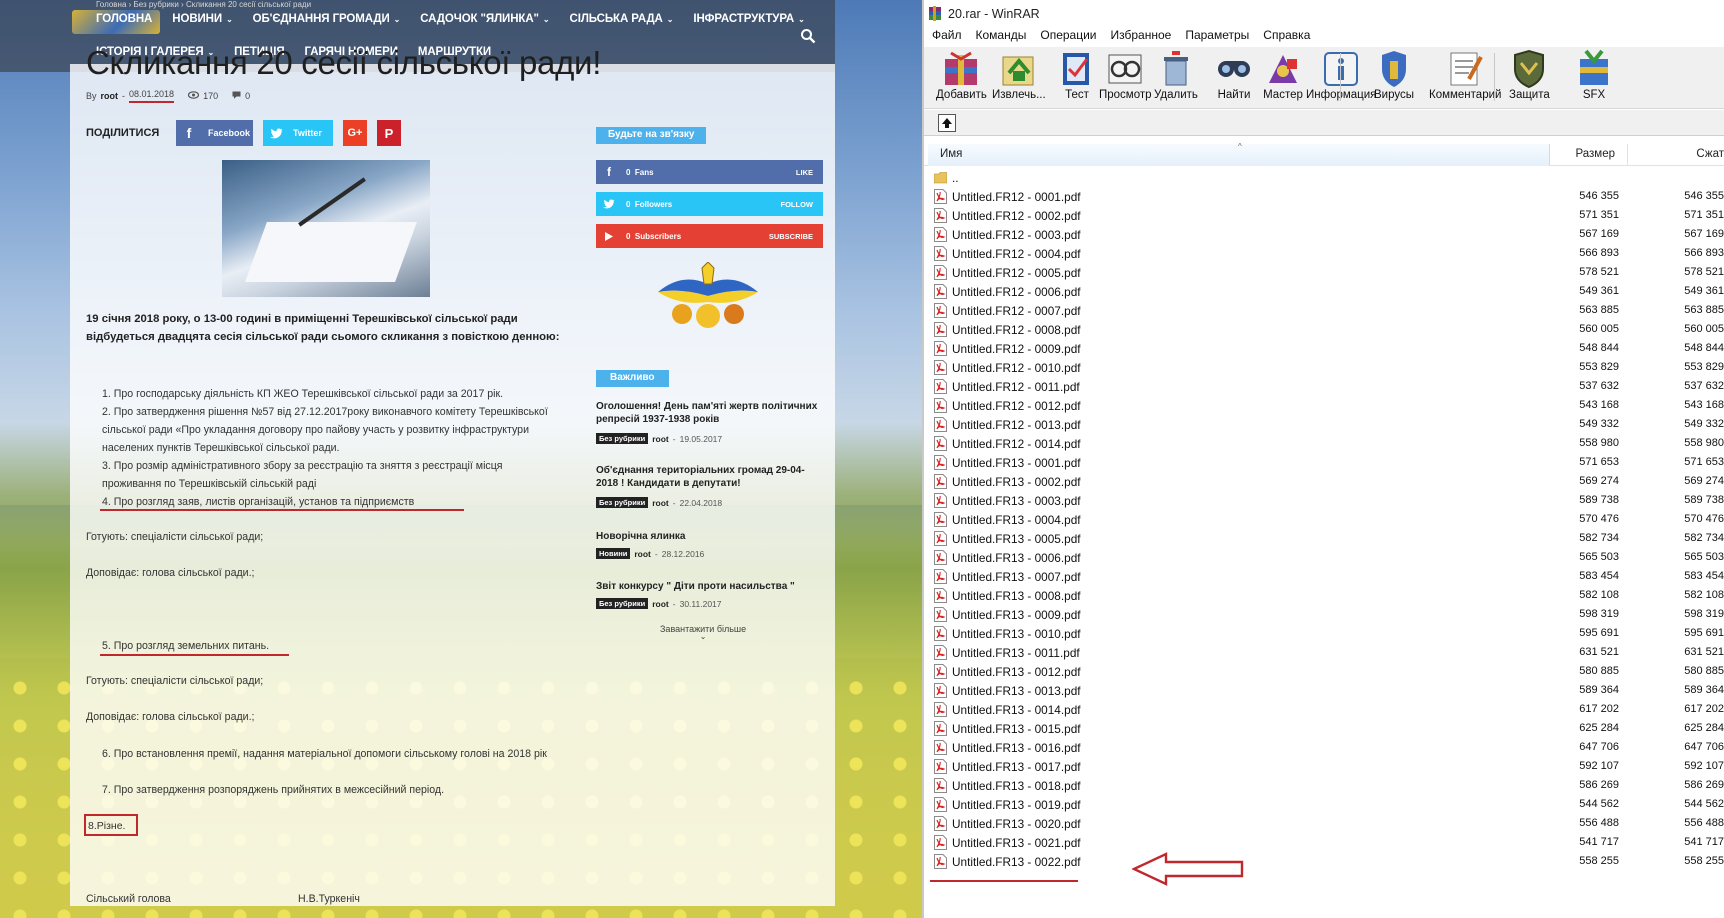 This screenshot has width=1724, height=918. I want to click on file-row: Untitled.FR12 - 0011.pdf 537 632 537 632, so click(1324, 386).